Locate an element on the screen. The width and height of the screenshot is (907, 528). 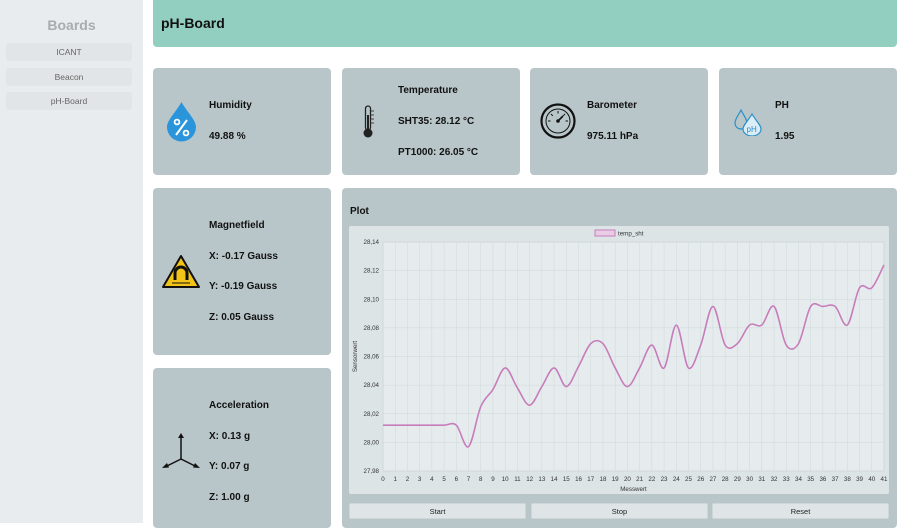
legend-label: temp_sht is located at coordinates (631, 234).